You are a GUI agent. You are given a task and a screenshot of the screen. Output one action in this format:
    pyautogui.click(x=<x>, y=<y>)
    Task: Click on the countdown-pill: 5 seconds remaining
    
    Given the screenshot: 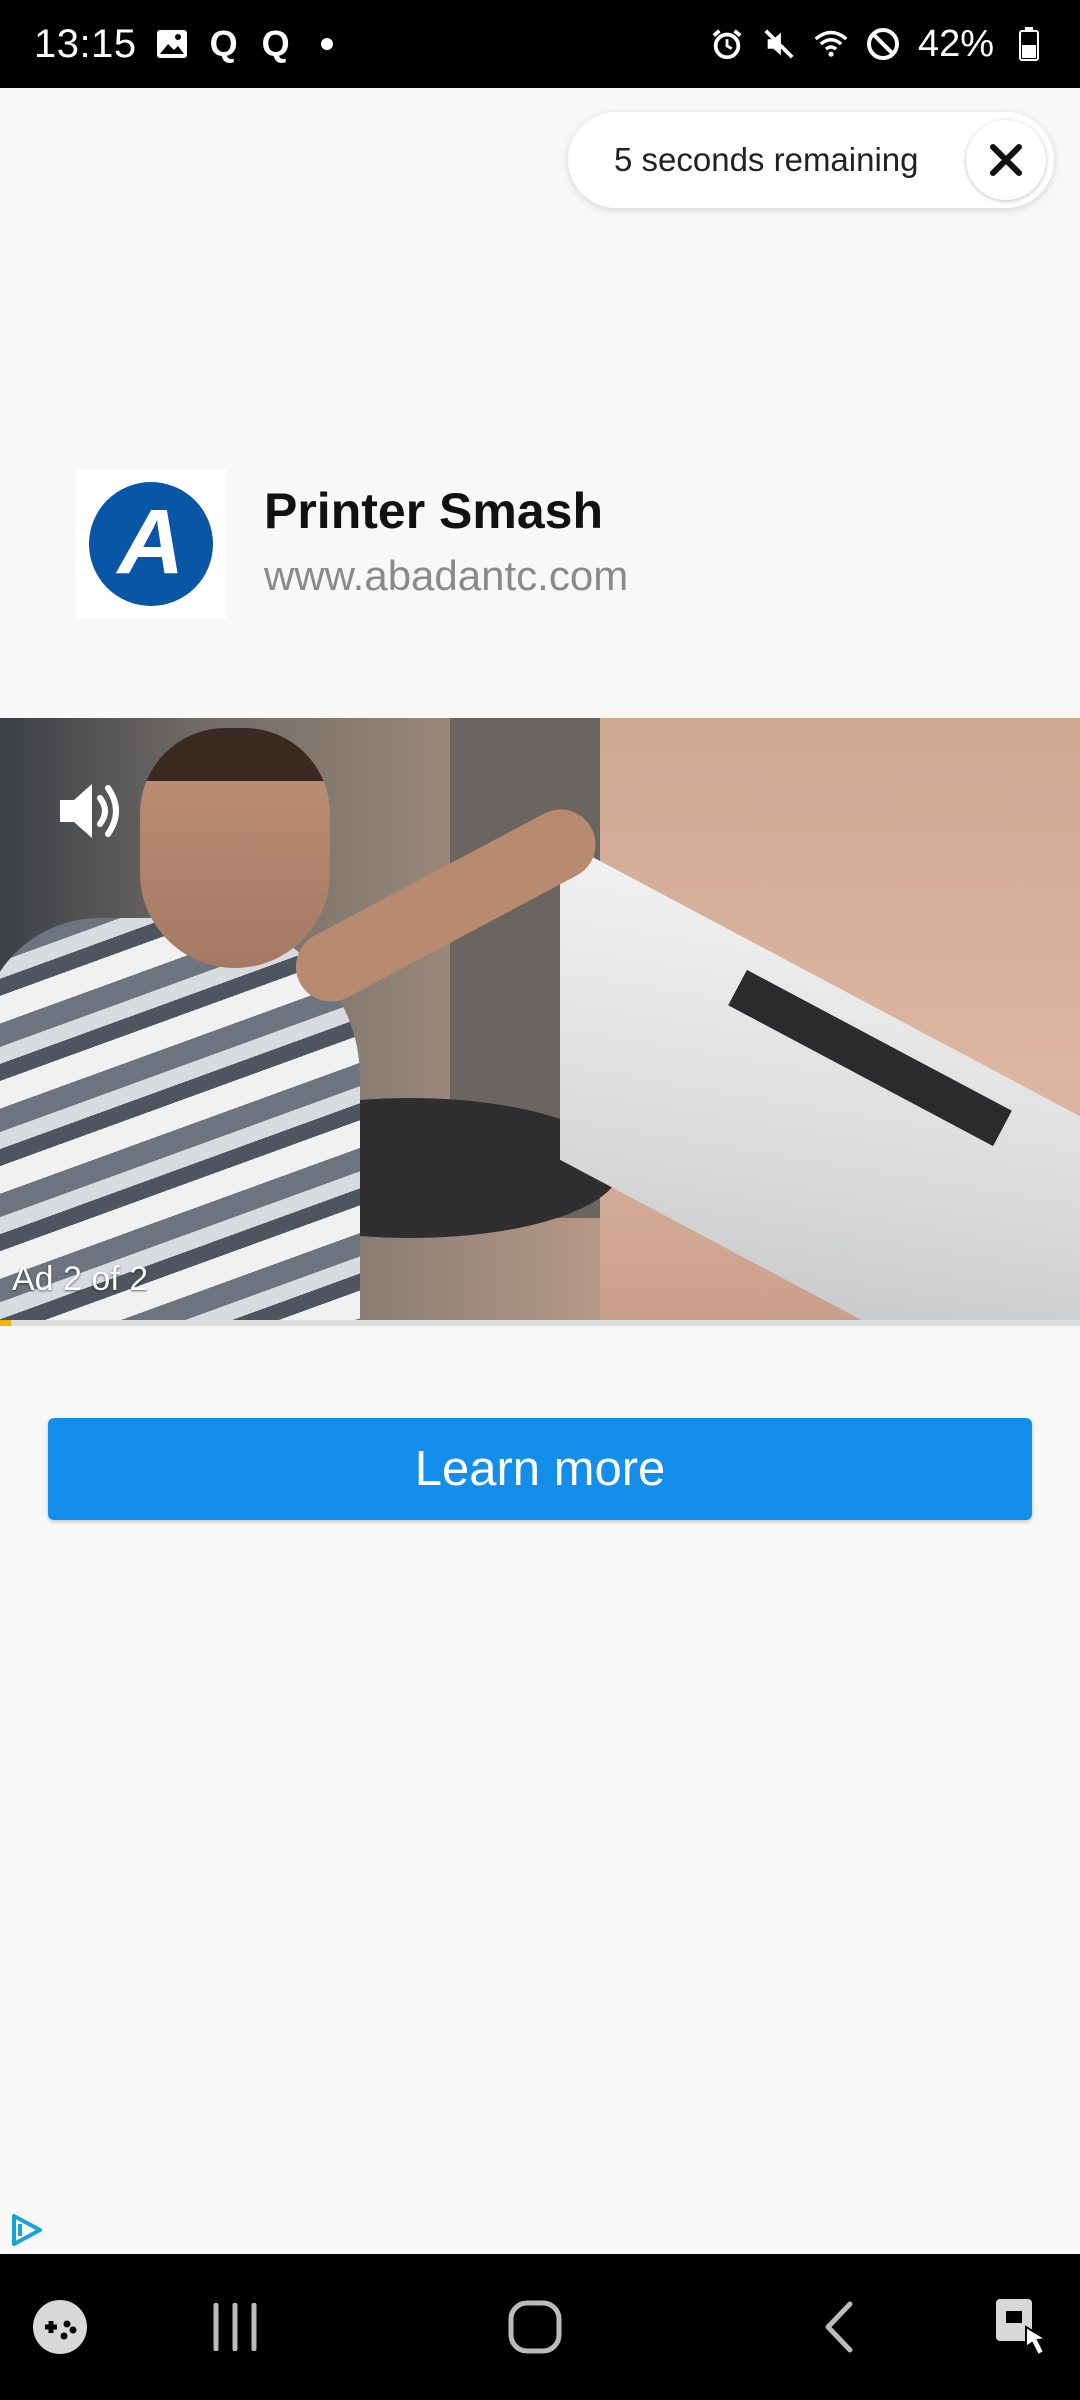 What is the action you would take?
    pyautogui.click(x=811, y=160)
    